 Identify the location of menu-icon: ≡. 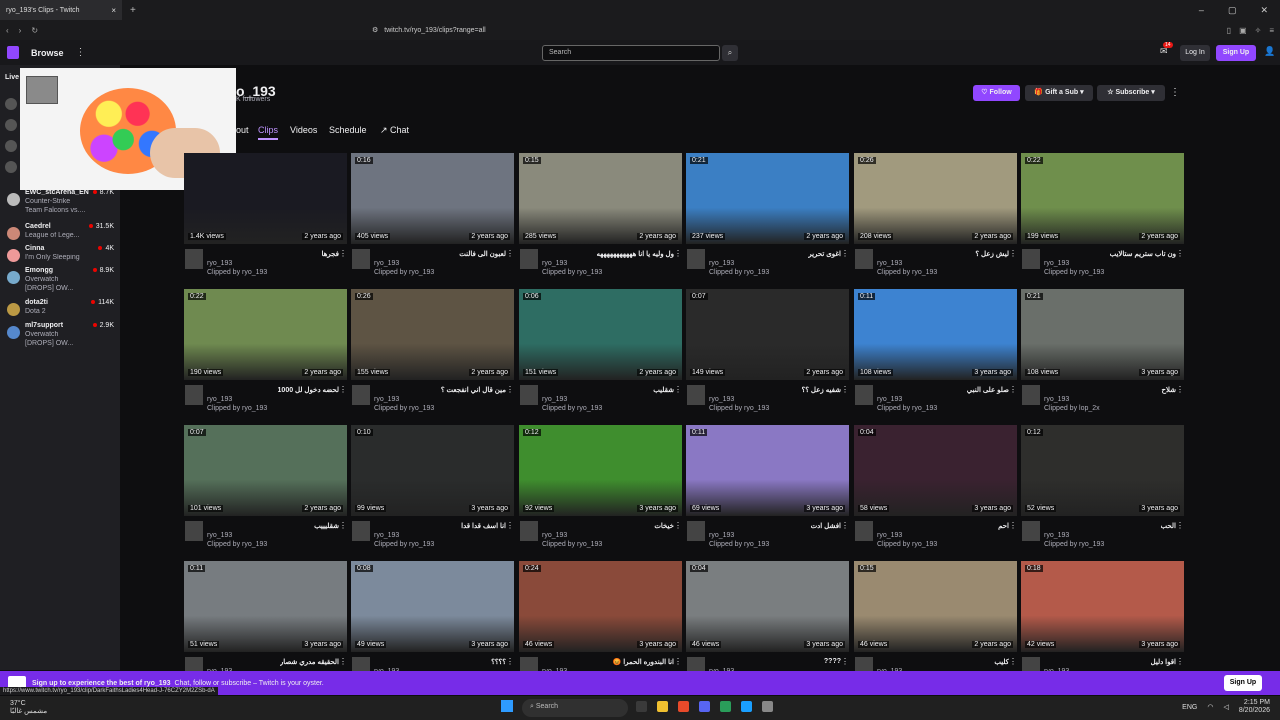
(1271, 30).